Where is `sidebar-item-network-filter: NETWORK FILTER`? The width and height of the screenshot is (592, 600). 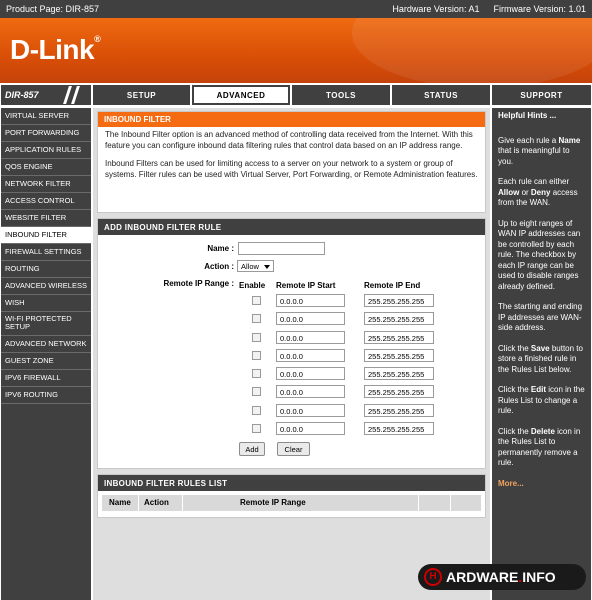
sidebar-item-network-filter: NETWORK FILTER is located at coordinates (46, 184).